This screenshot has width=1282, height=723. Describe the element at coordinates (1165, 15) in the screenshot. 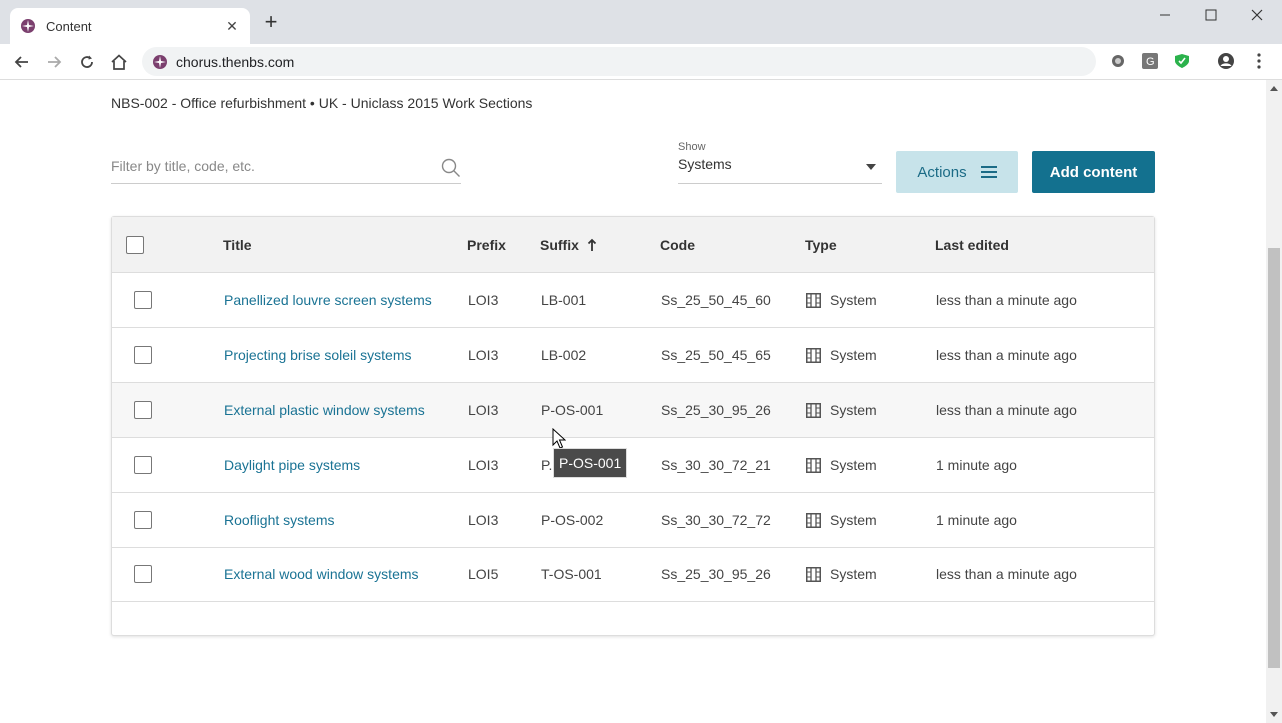

I see `minimize-icon` at that location.